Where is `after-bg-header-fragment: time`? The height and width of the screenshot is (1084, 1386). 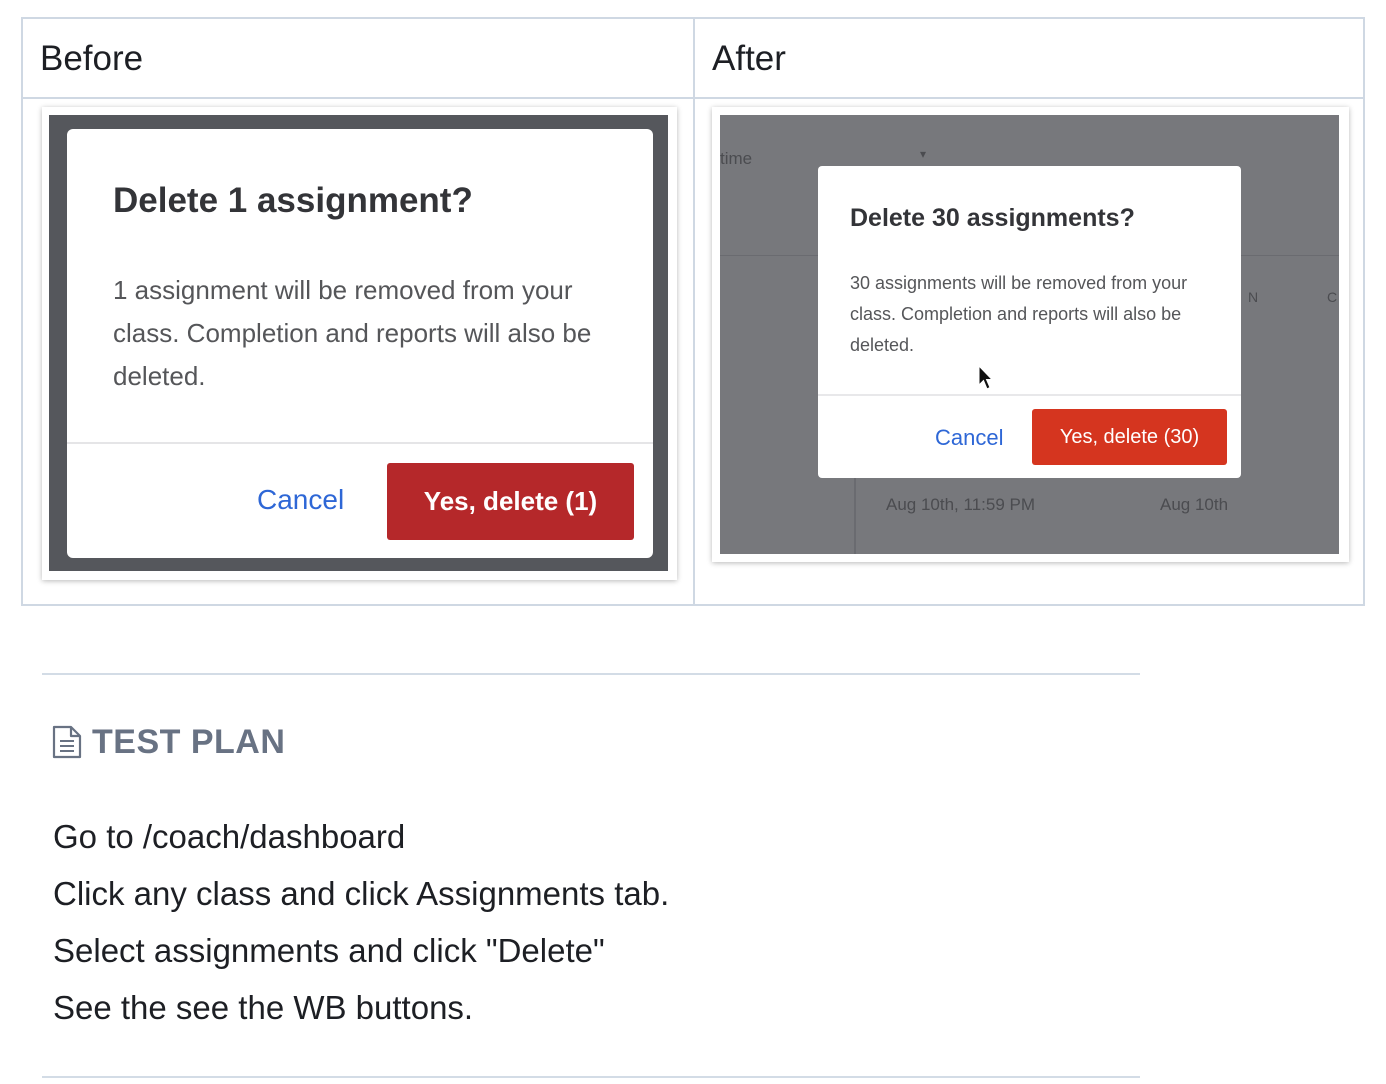
after-bg-header-fragment: time is located at coordinates (736, 158).